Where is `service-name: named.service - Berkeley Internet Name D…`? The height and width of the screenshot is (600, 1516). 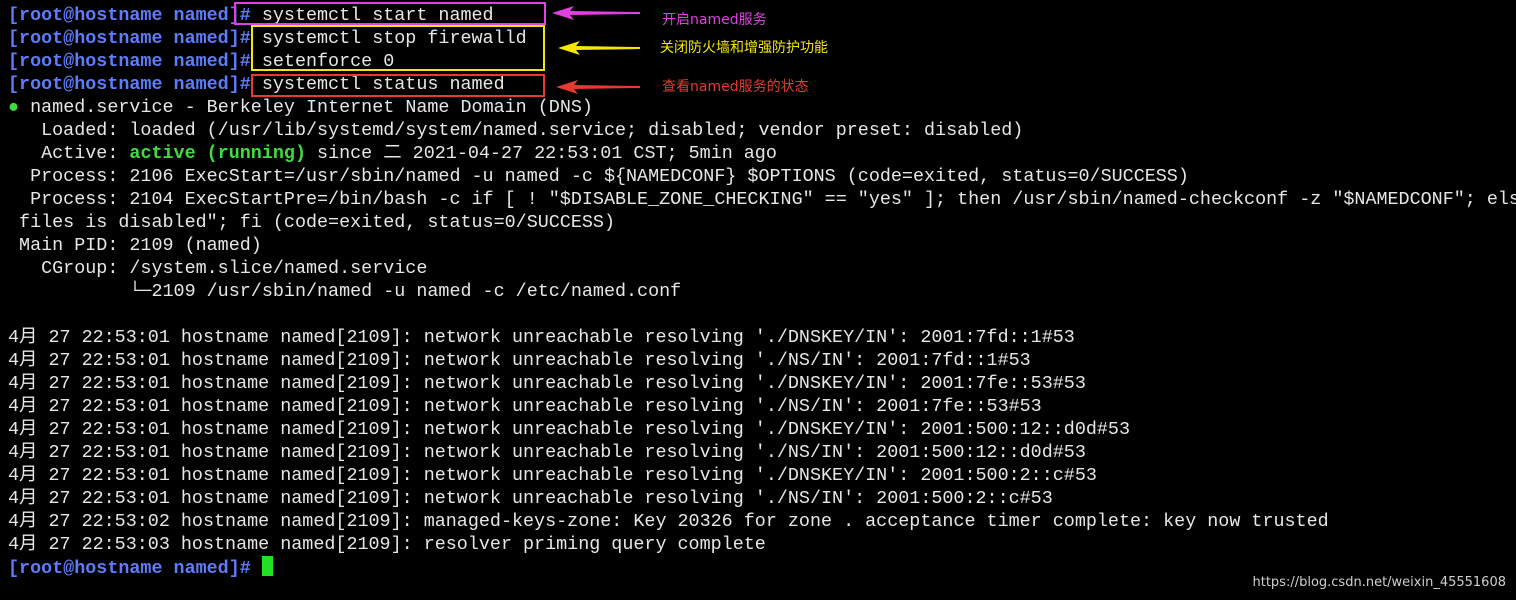 service-name: named.service - Berkeley Internet Name D… is located at coordinates (306, 107).